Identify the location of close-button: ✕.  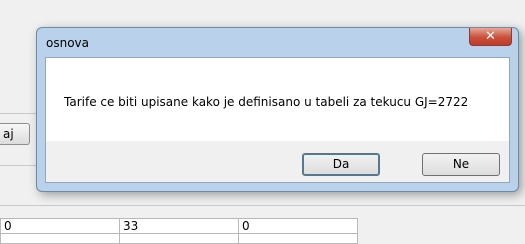
(490, 37).